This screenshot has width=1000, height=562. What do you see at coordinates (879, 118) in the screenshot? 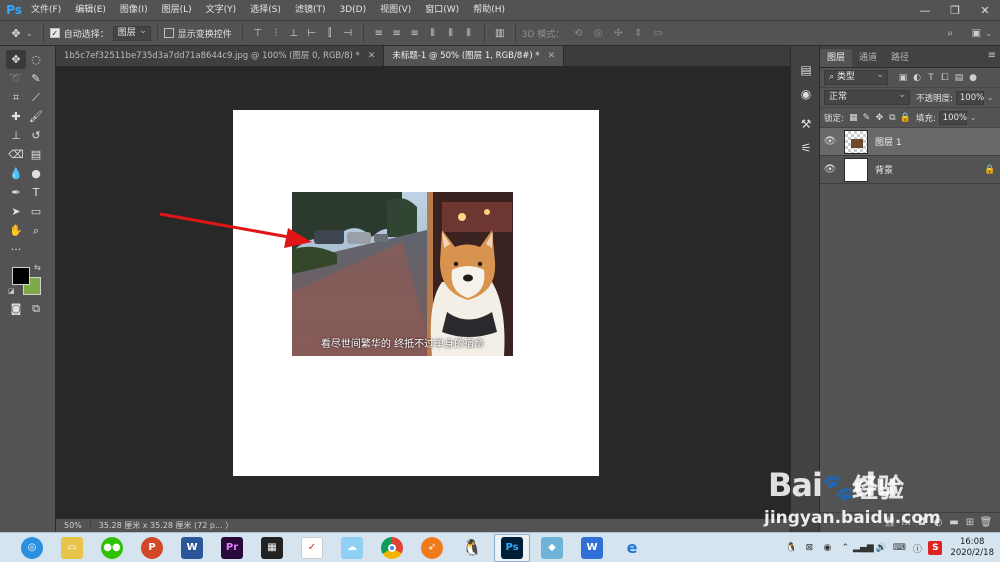
I see `lock-position-icon: ✥` at bounding box center [879, 118].